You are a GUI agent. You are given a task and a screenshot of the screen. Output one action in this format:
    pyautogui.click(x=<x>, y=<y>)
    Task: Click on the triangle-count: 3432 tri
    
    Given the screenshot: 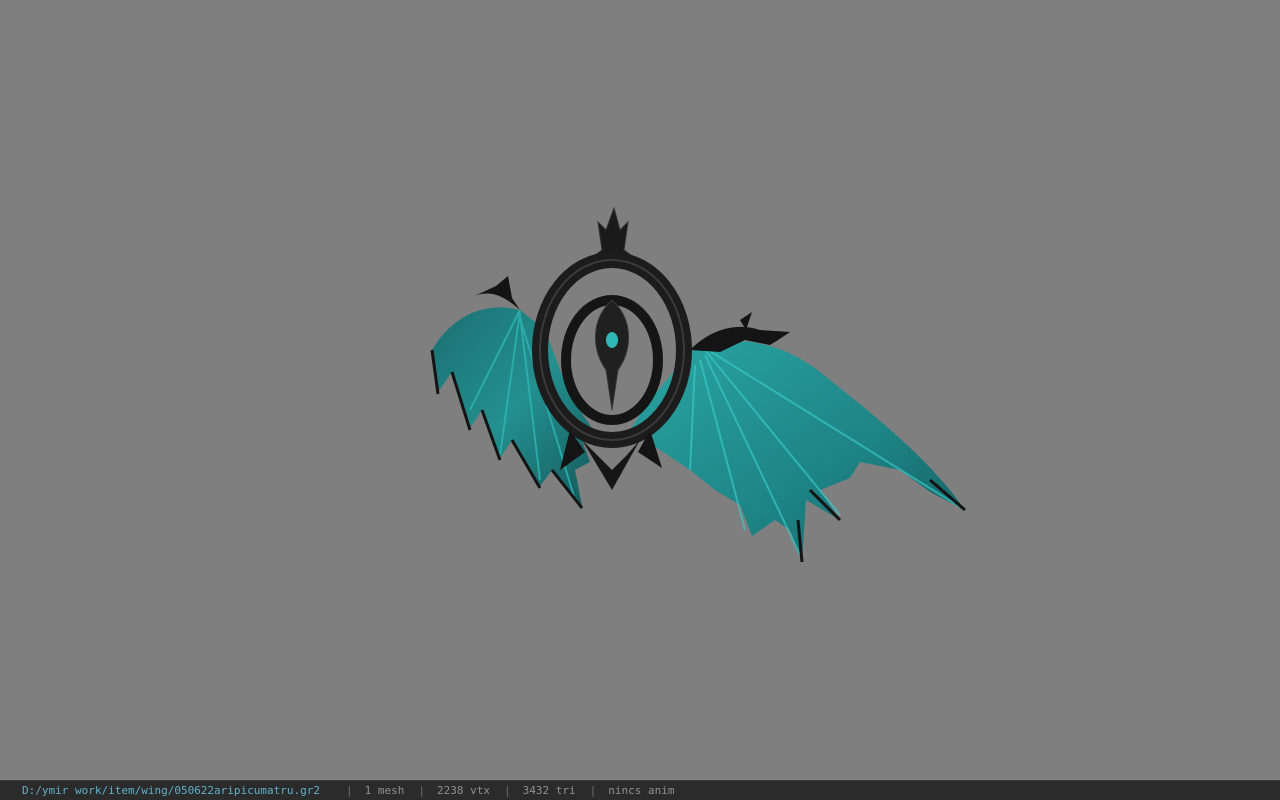 What is the action you would take?
    pyautogui.click(x=549, y=790)
    